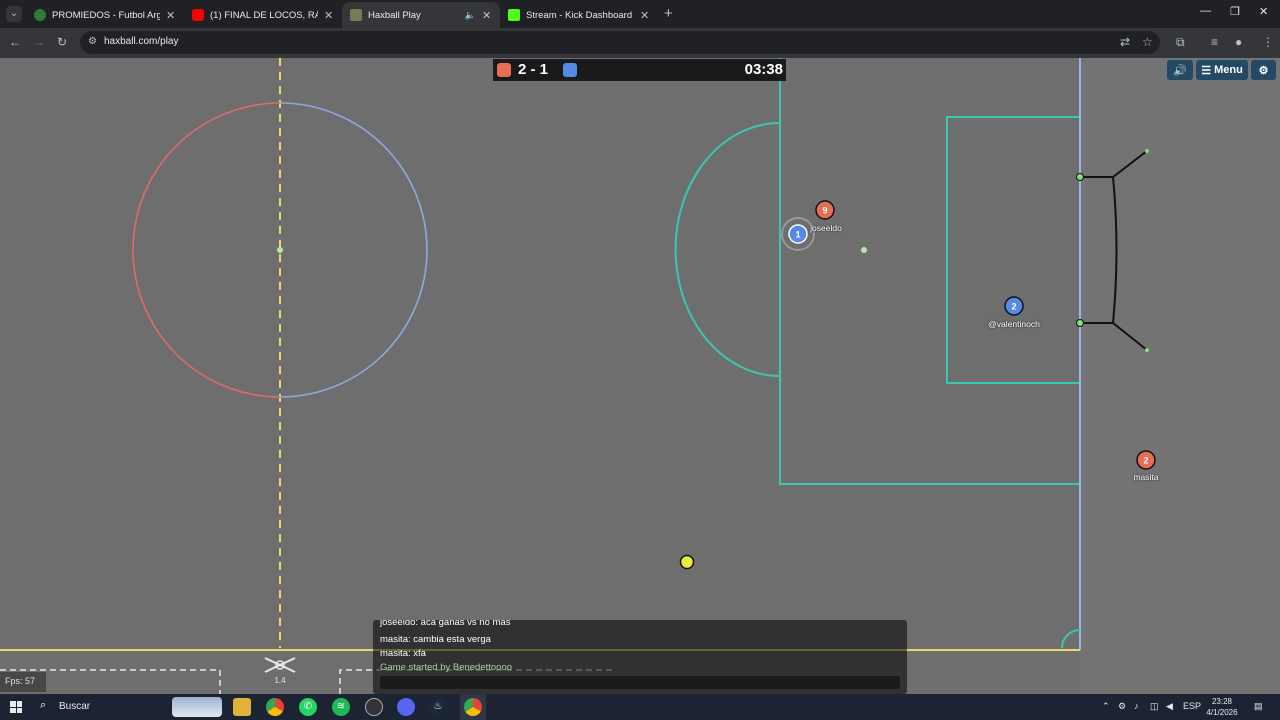  I want to click on settings-button: ⚙, so click(1263, 70).